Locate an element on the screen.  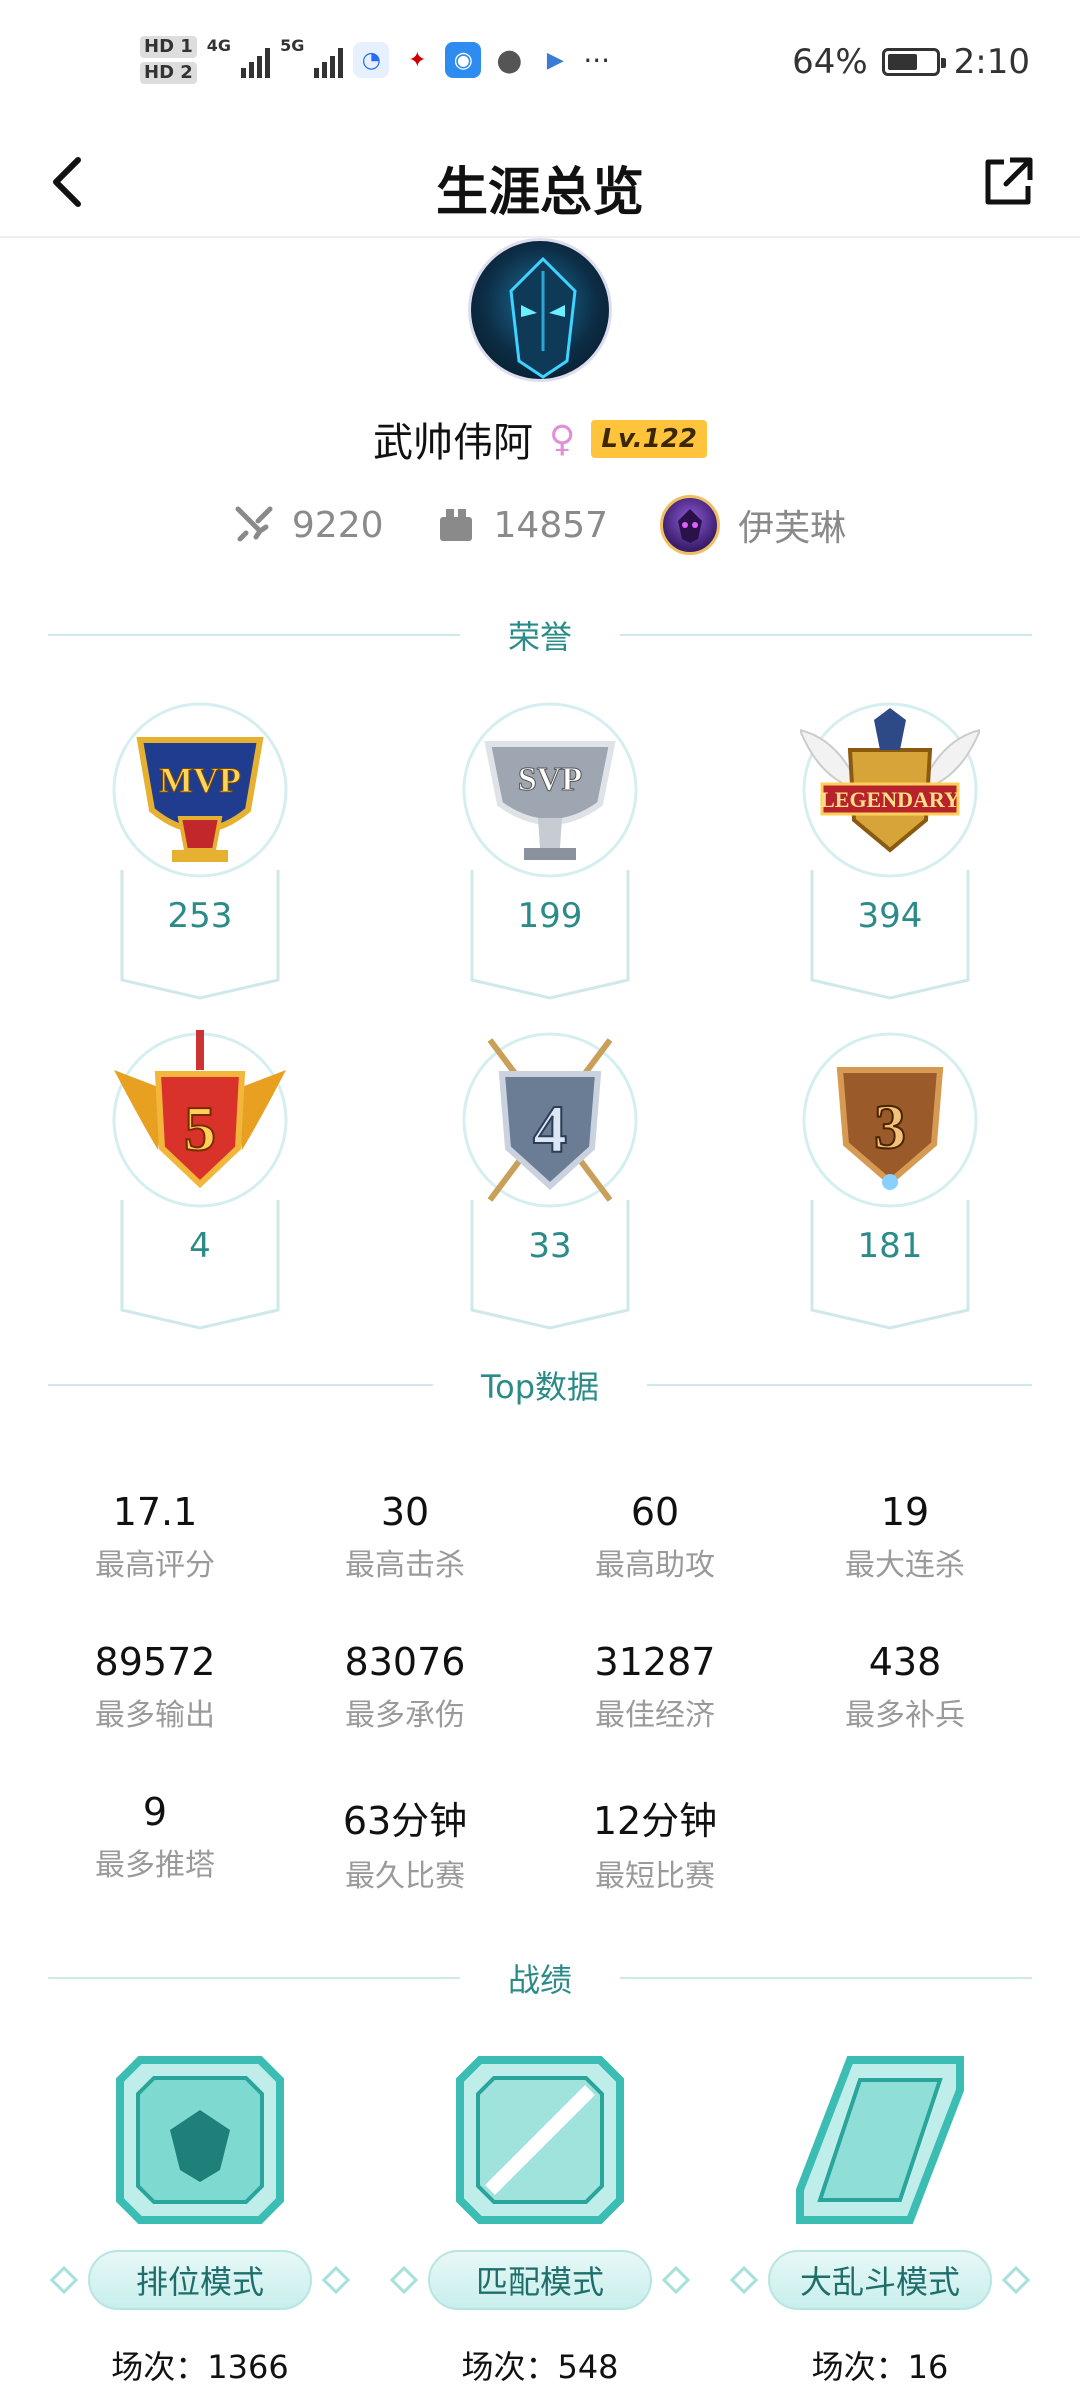
crossed-swords-icon is located at coordinates (254, 524).